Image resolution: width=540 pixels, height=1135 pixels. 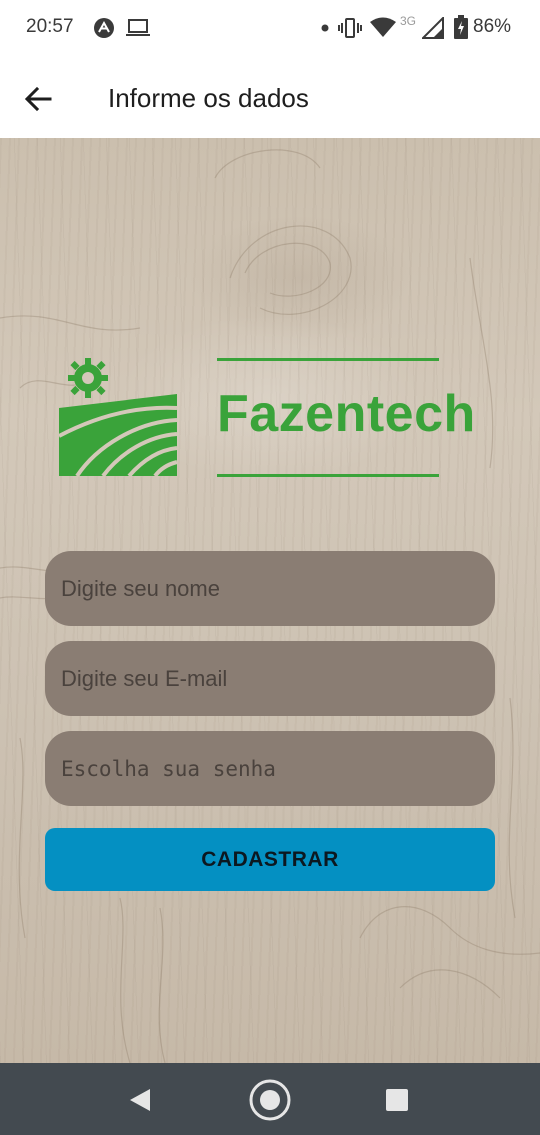 I want to click on logo-top-line, so click(x=328, y=359).